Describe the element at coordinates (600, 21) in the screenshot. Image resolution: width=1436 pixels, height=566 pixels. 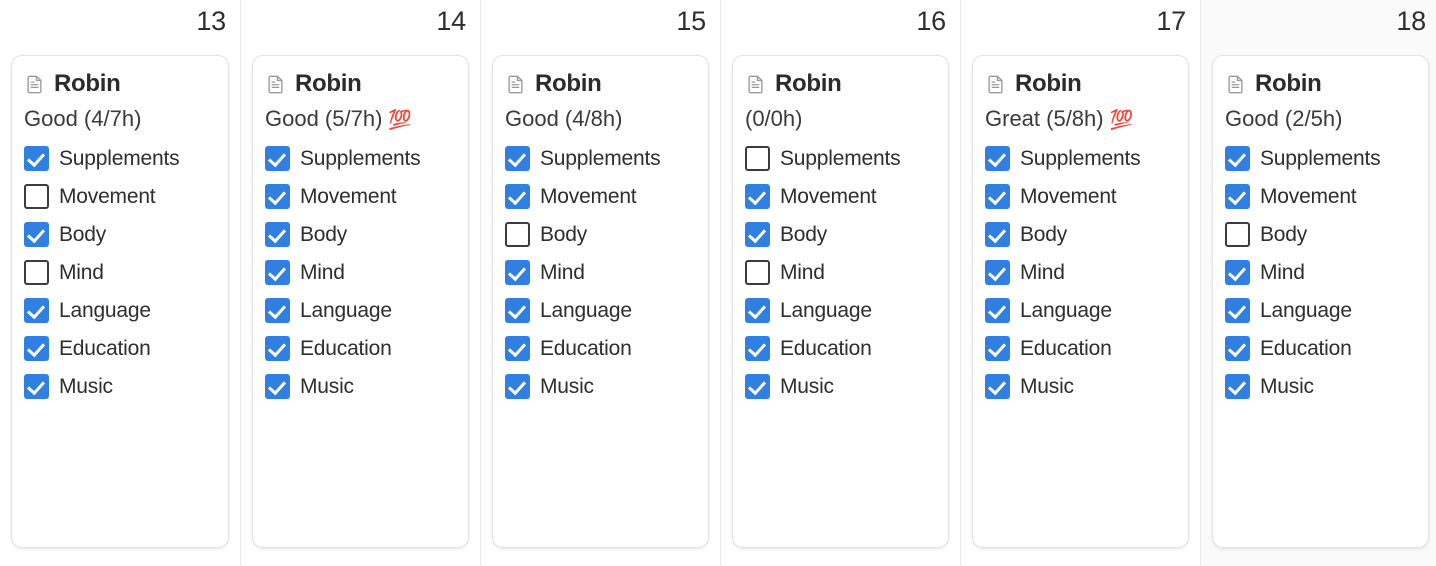
I see `day-header: 15` at that location.